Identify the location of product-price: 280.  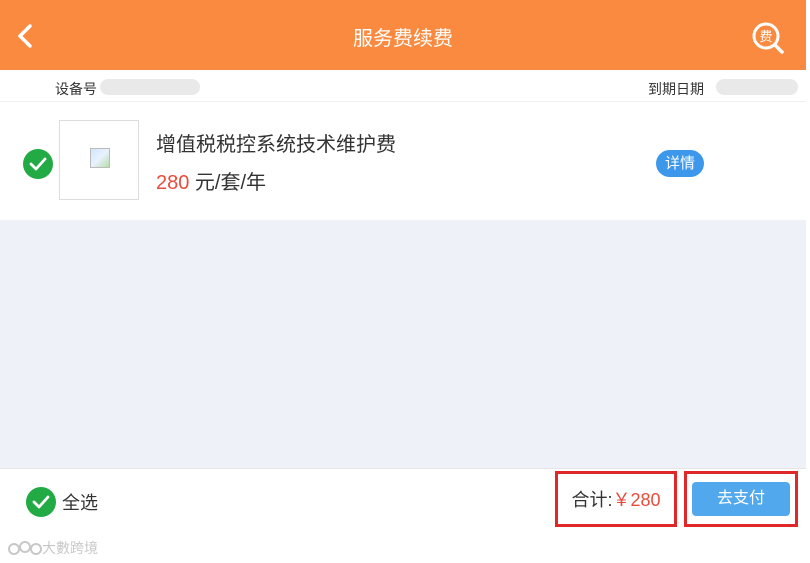
(173, 183).